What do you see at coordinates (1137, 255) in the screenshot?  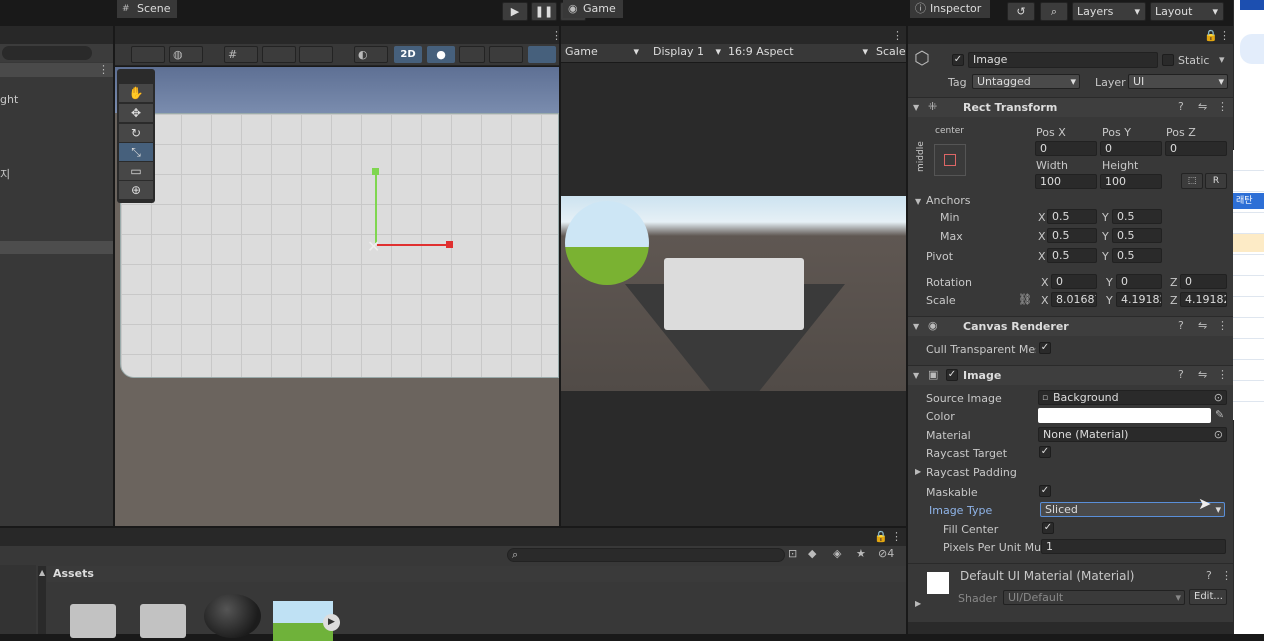 I see `pivot-y-field: 0.5` at bounding box center [1137, 255].